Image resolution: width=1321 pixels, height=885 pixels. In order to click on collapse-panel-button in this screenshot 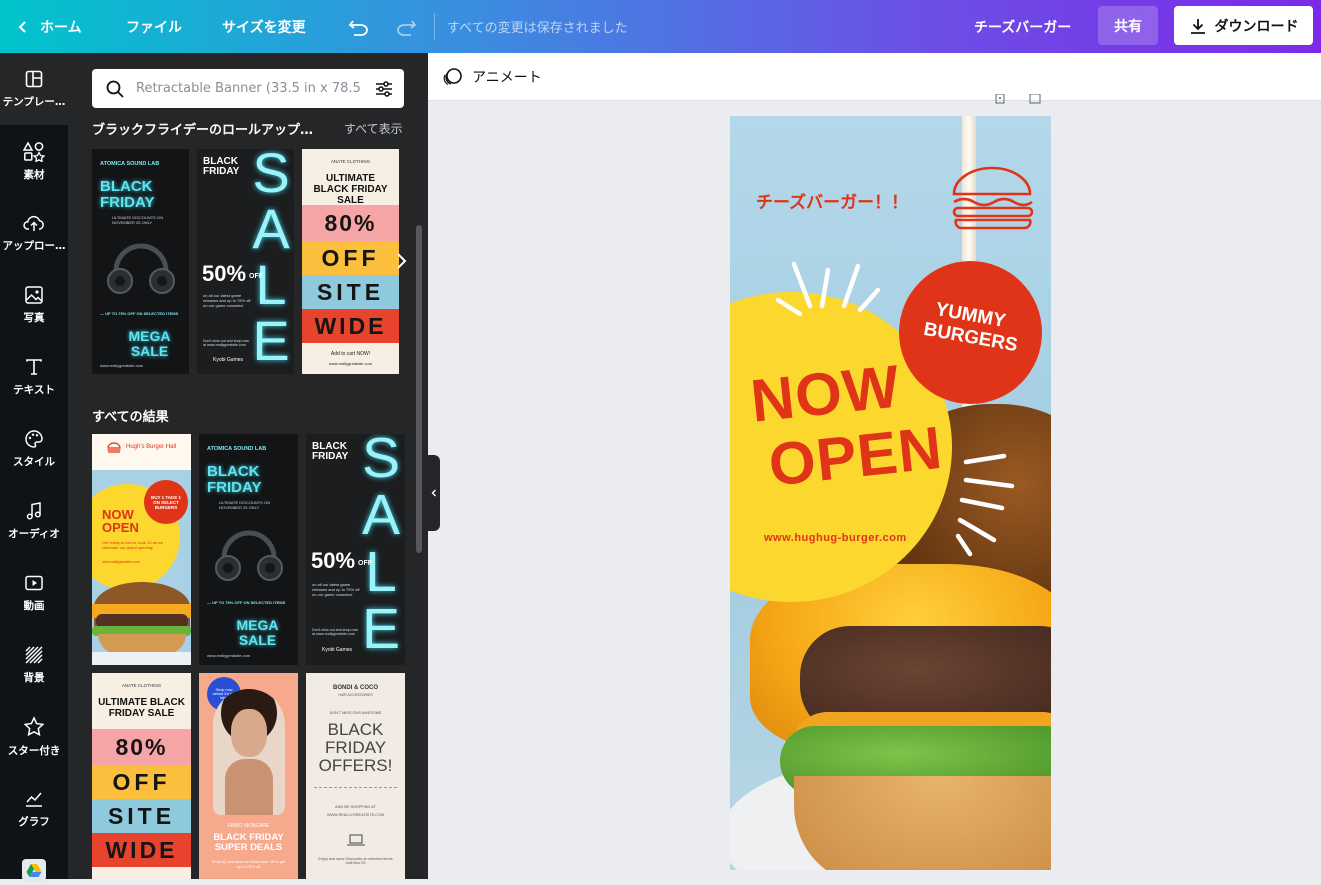, I will do `click(434, 493)`.